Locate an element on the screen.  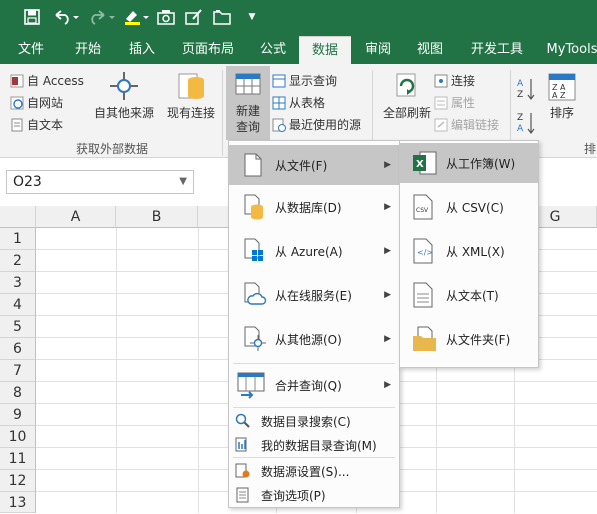
row-header: 1 is located at coordinates (18, 239).